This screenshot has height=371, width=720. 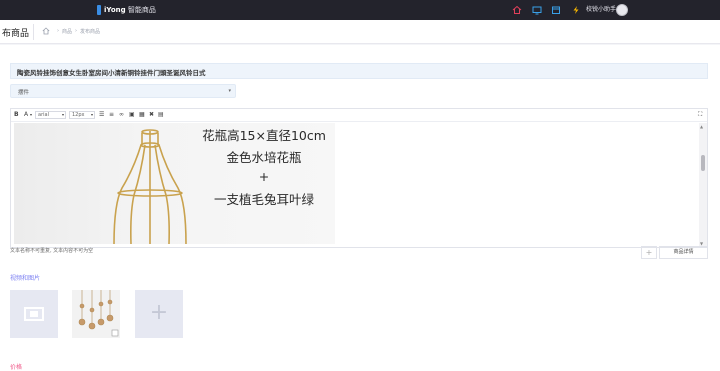 What do you see at coordinates (360, 32) in the screenshot?
I see `breadcrumb-bar: 布商品 › 商品 › 发布商品` at bounding box center [360, 32].